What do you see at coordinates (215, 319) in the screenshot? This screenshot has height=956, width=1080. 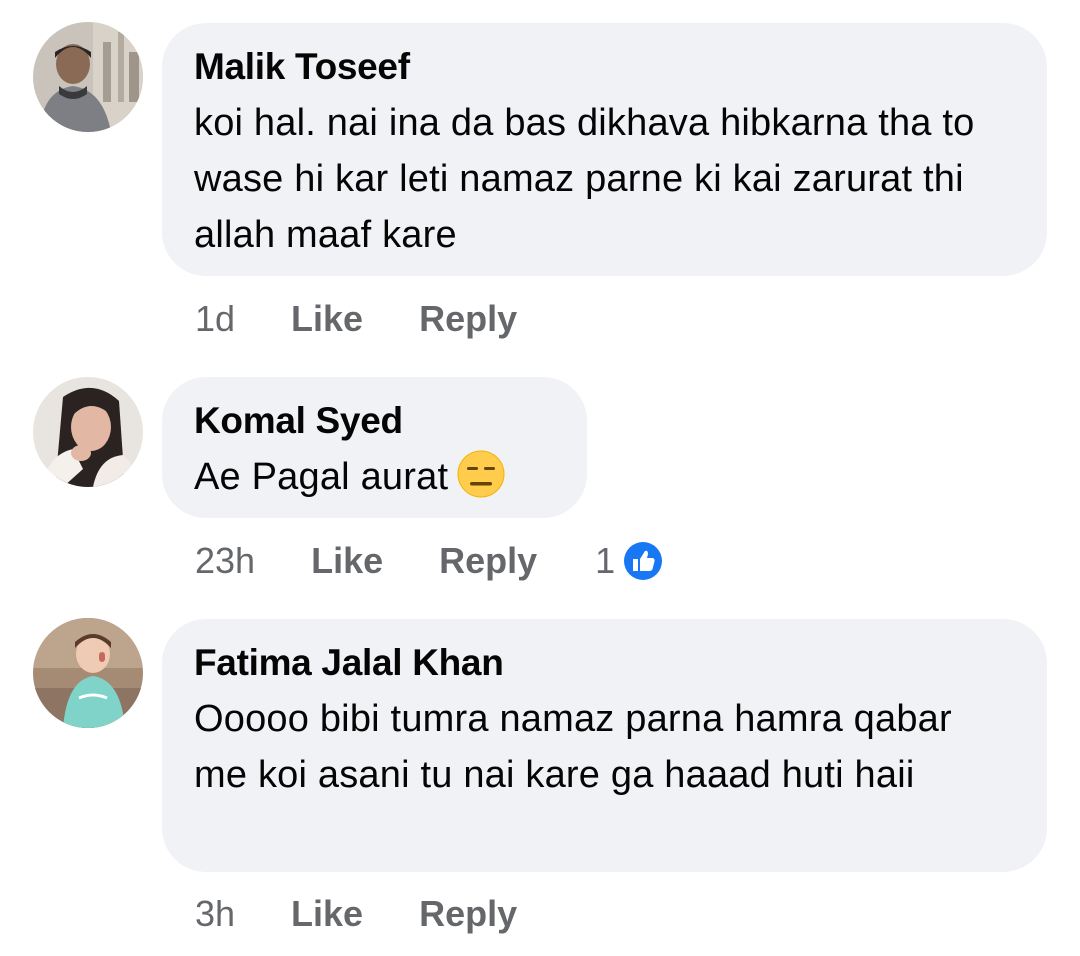 I see `comment-timestamp: 1d` at bounding box center [215, 319].